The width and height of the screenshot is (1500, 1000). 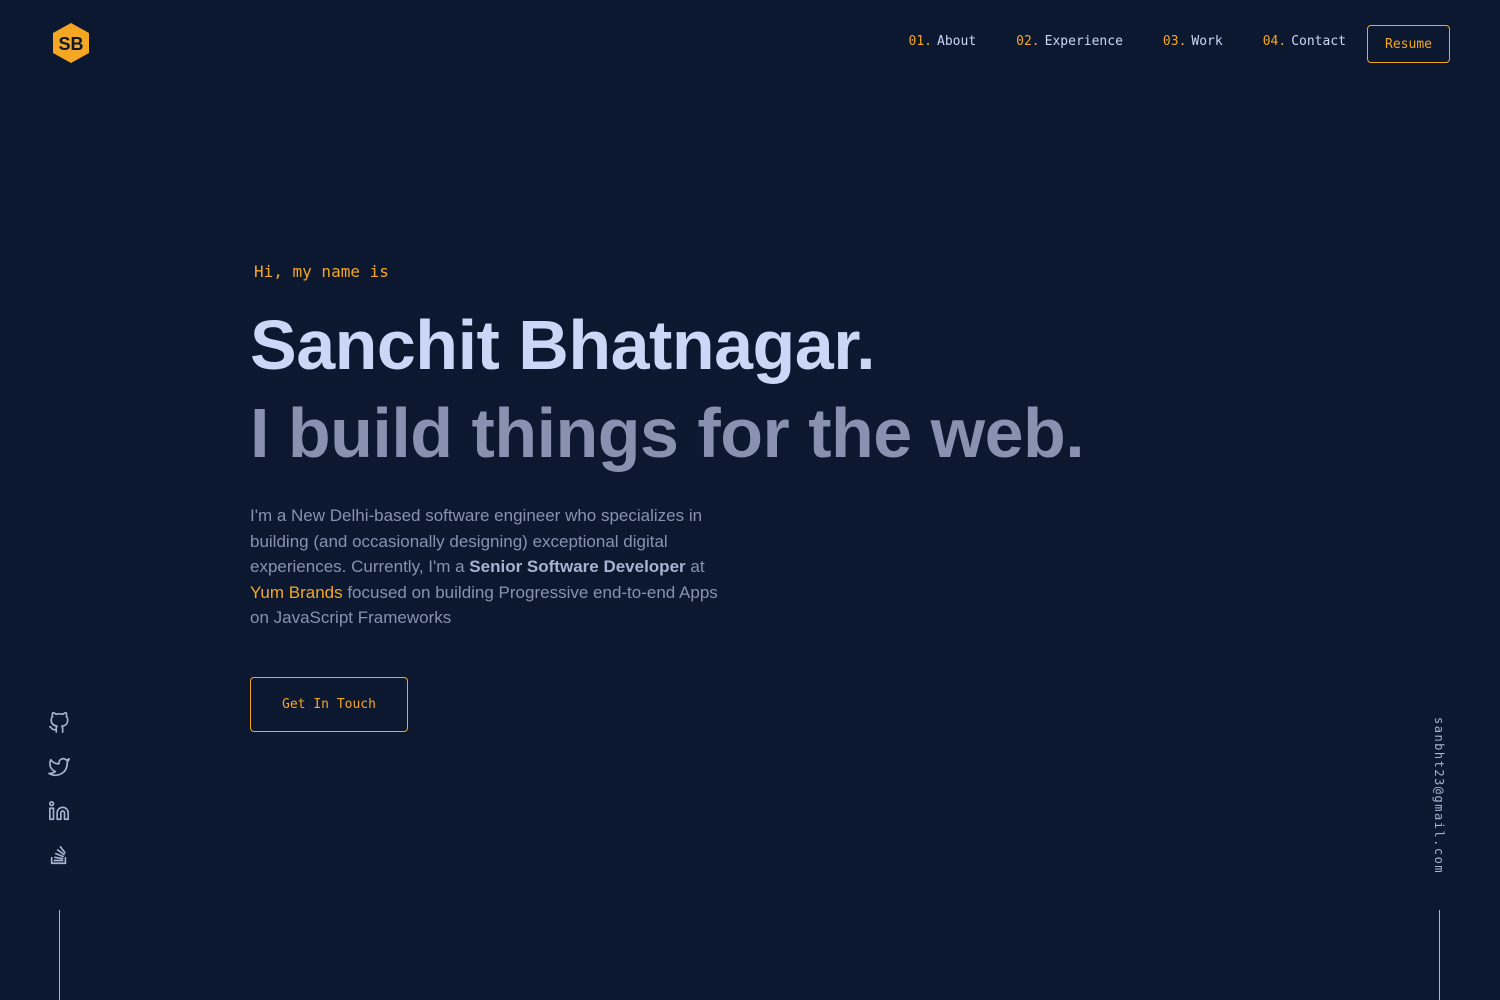 What do you see at coordinates (1207, 41) in the screenshot?
I see `nav-item-label: Work` at bounding box center [1207, 41].